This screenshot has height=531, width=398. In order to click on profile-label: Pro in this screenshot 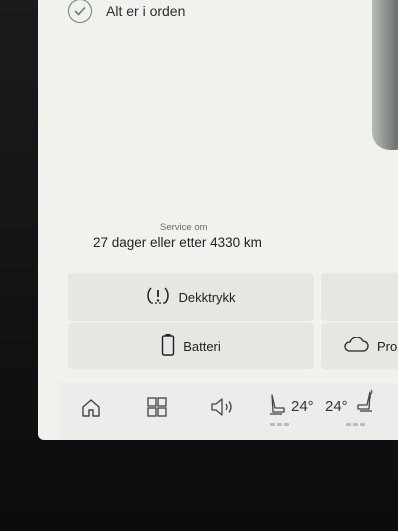, I will do `click(387, 346)`.